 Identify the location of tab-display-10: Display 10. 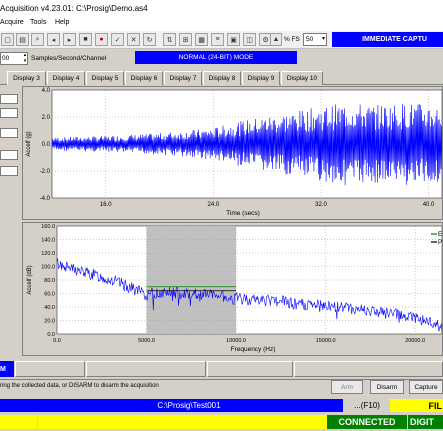
(302, 78).